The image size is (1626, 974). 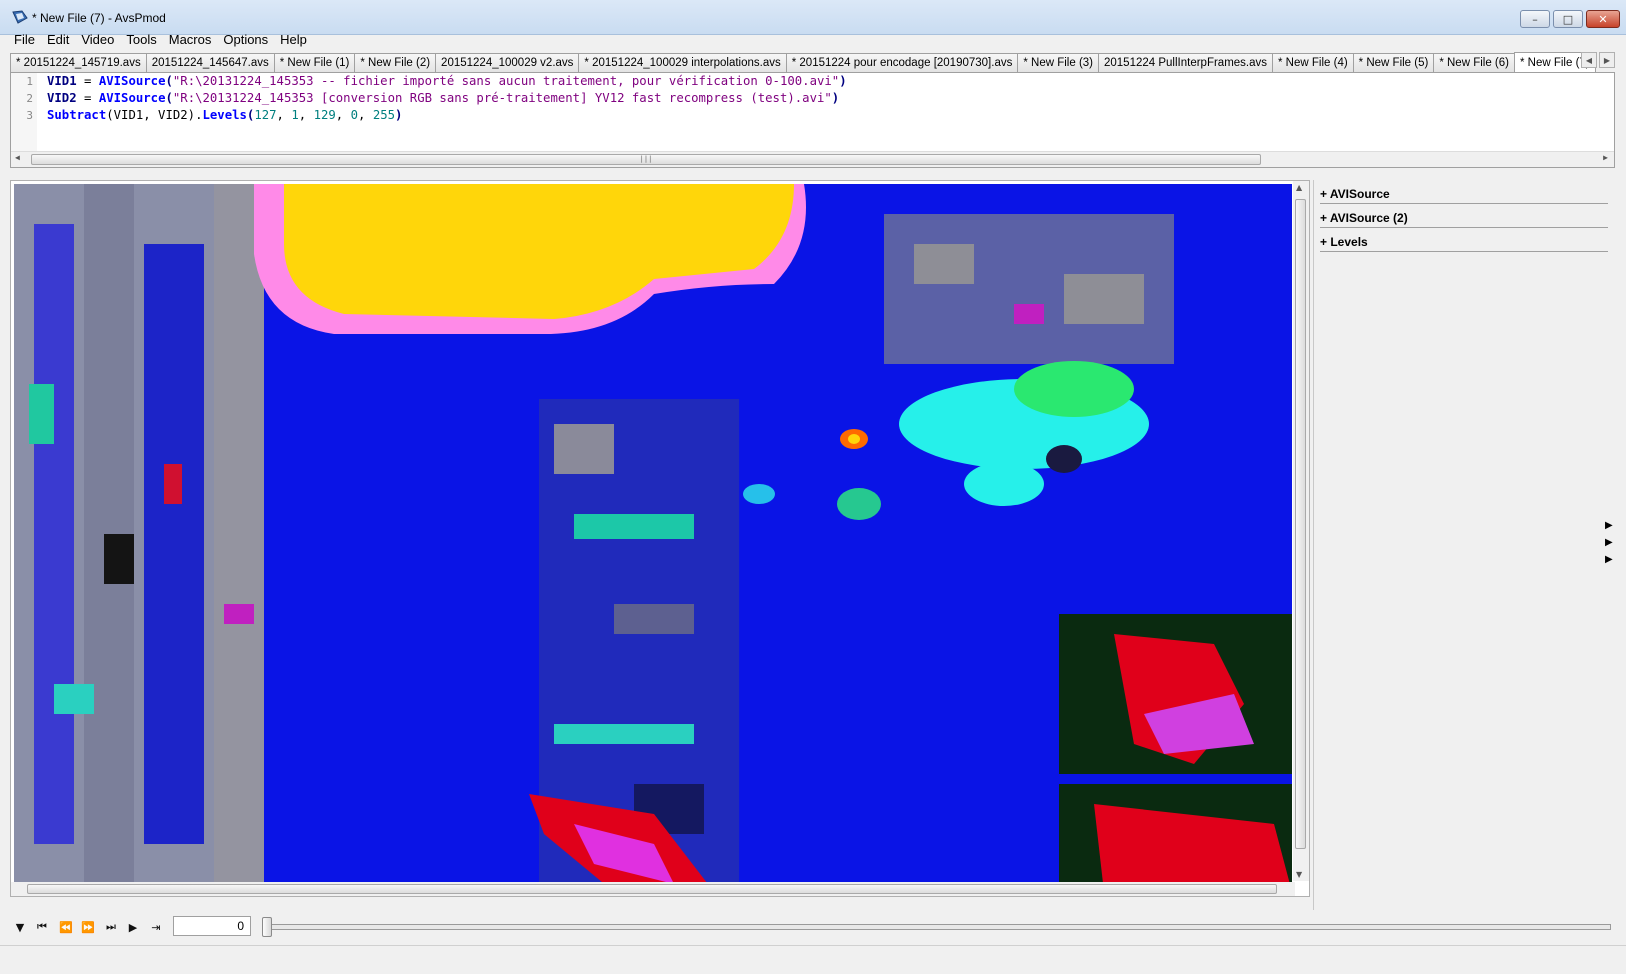 I want to click on variable: VID2, so click(x=62, y=98).